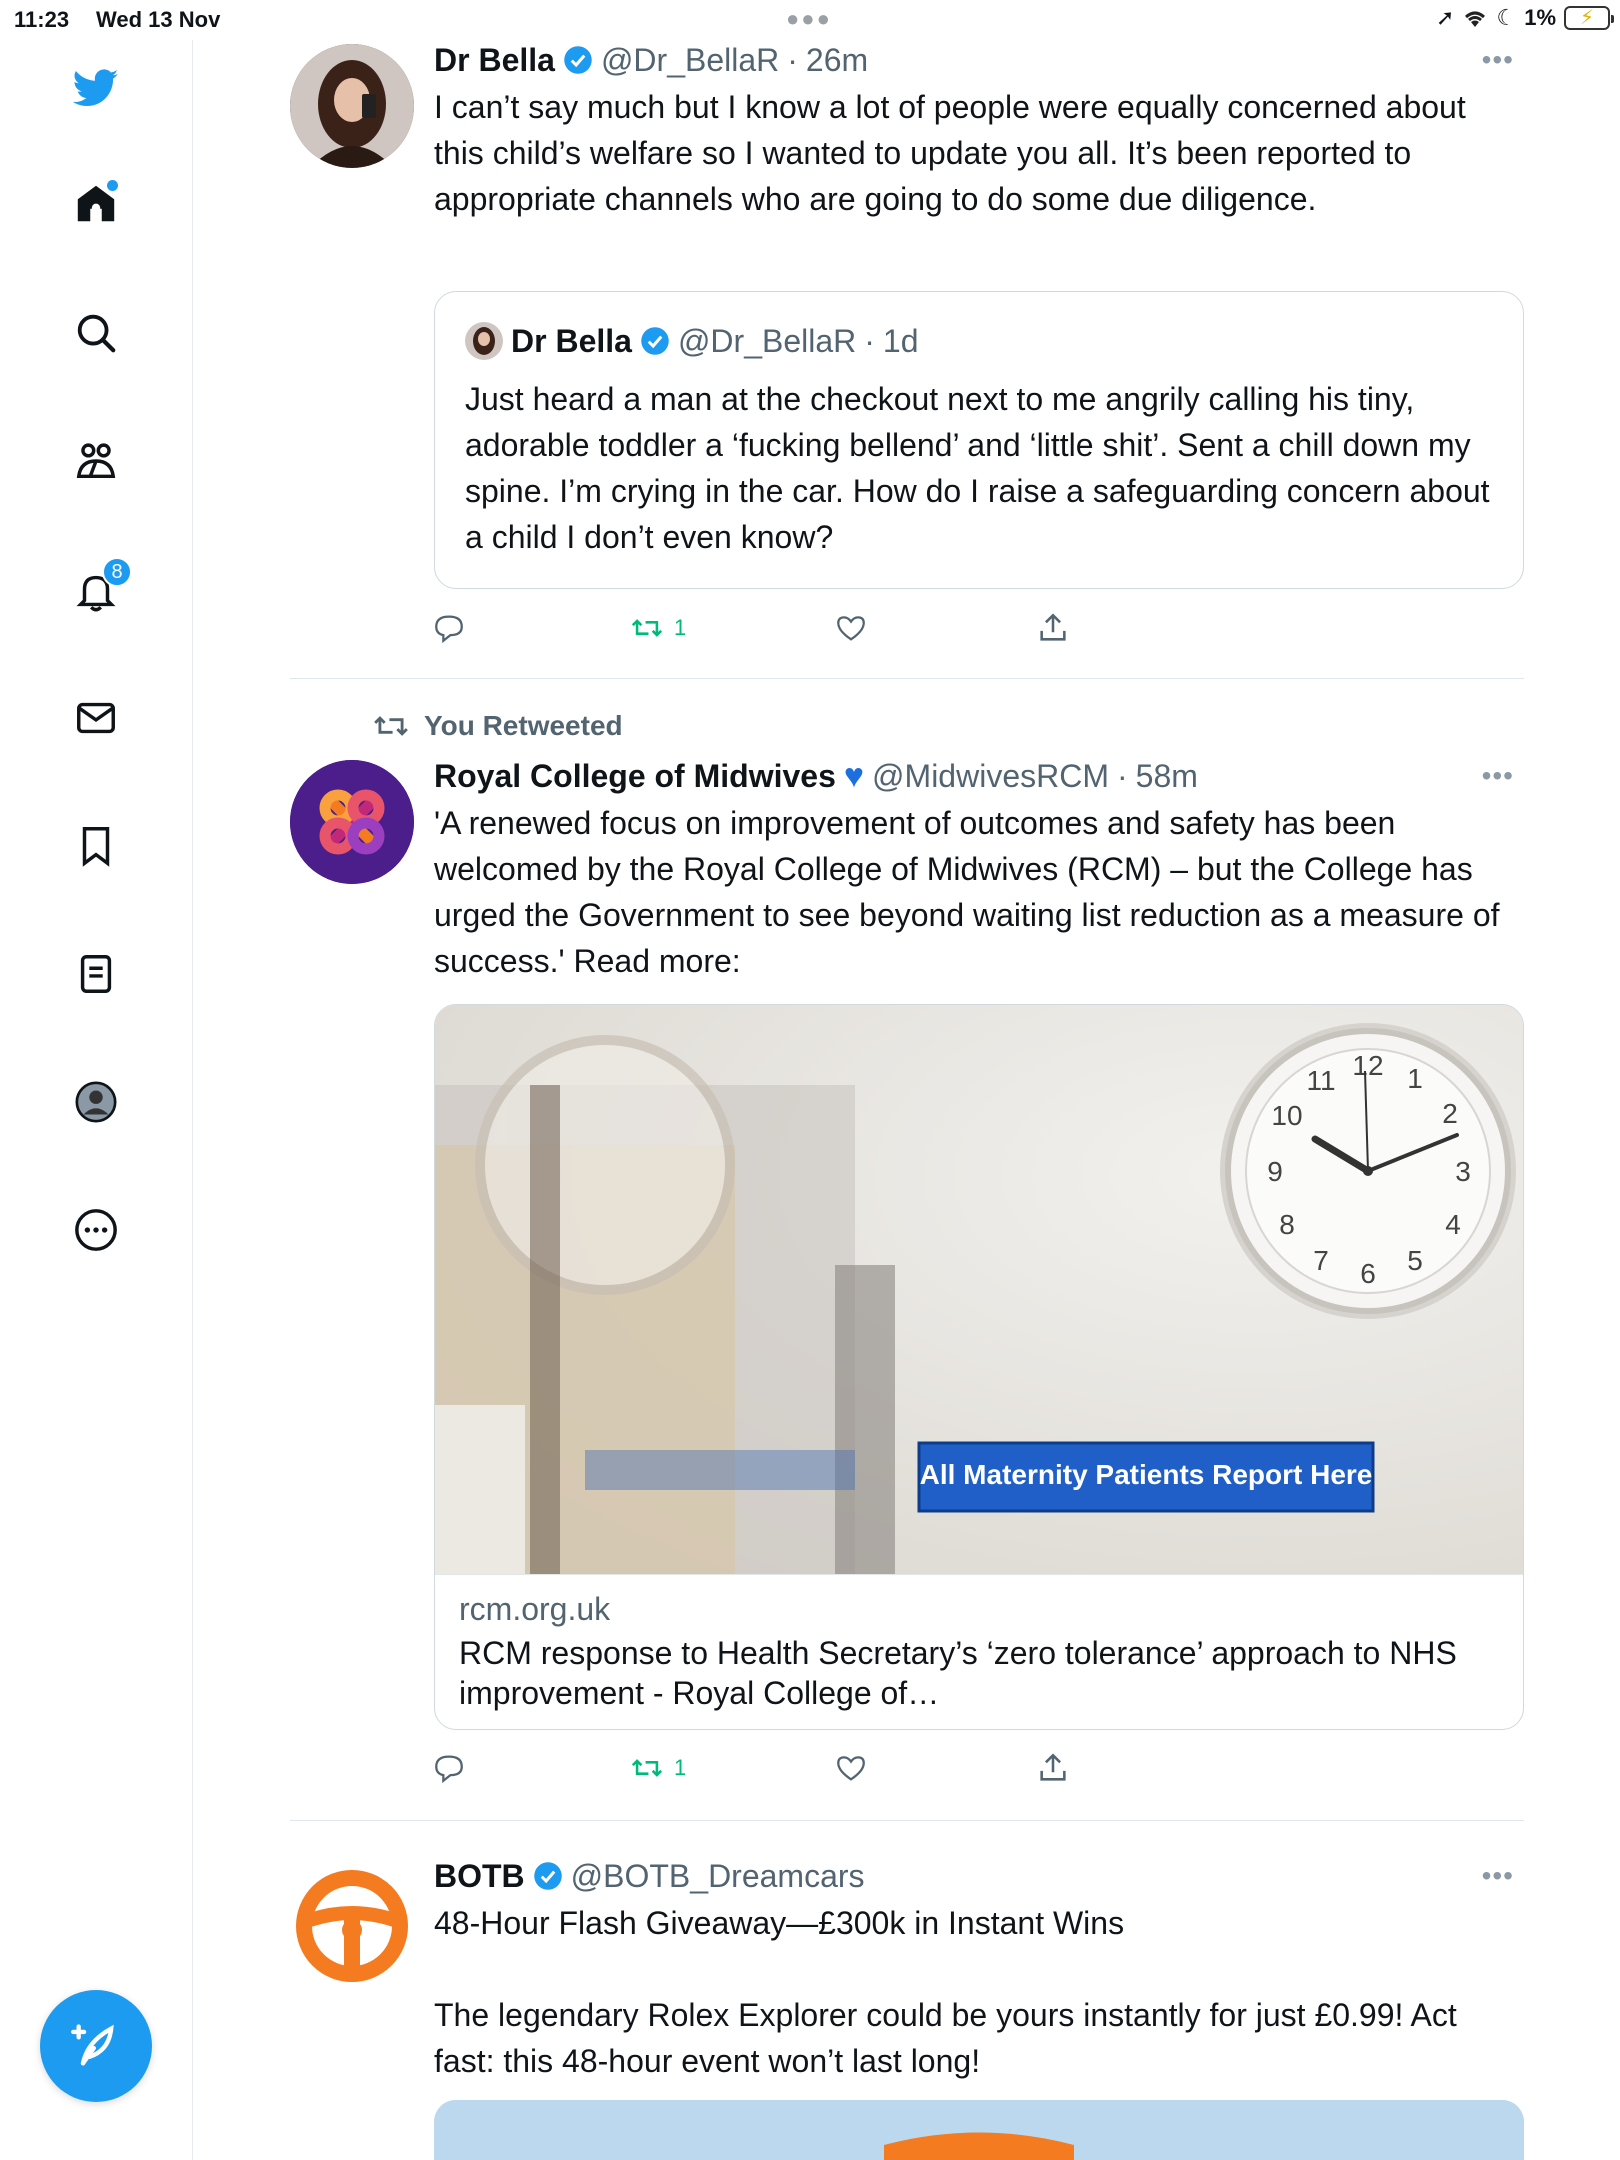 The height and width of the screenshot is (2160, 1620). I want to click on link-domain: rcm.org.uk, so click(535, 1609).